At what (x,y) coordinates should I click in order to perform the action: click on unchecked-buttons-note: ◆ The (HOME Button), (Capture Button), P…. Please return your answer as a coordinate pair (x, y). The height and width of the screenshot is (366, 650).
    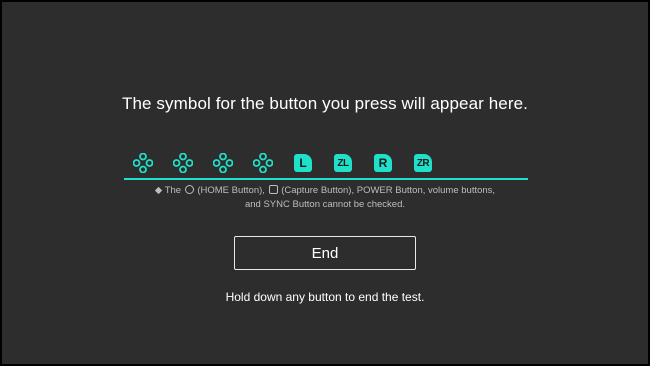
    Looking at the image, I should click on (325, 198).